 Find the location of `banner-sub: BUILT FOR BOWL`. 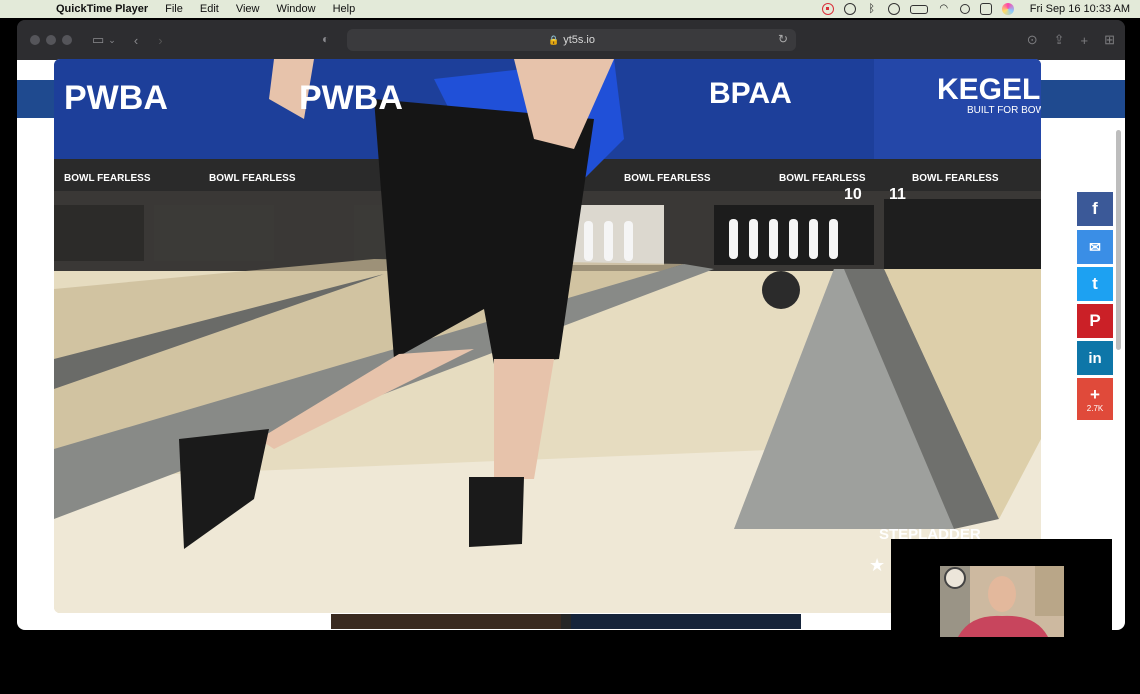

banner-sub: BUILT FOR BOWL is located at coordinates (1004, 110).